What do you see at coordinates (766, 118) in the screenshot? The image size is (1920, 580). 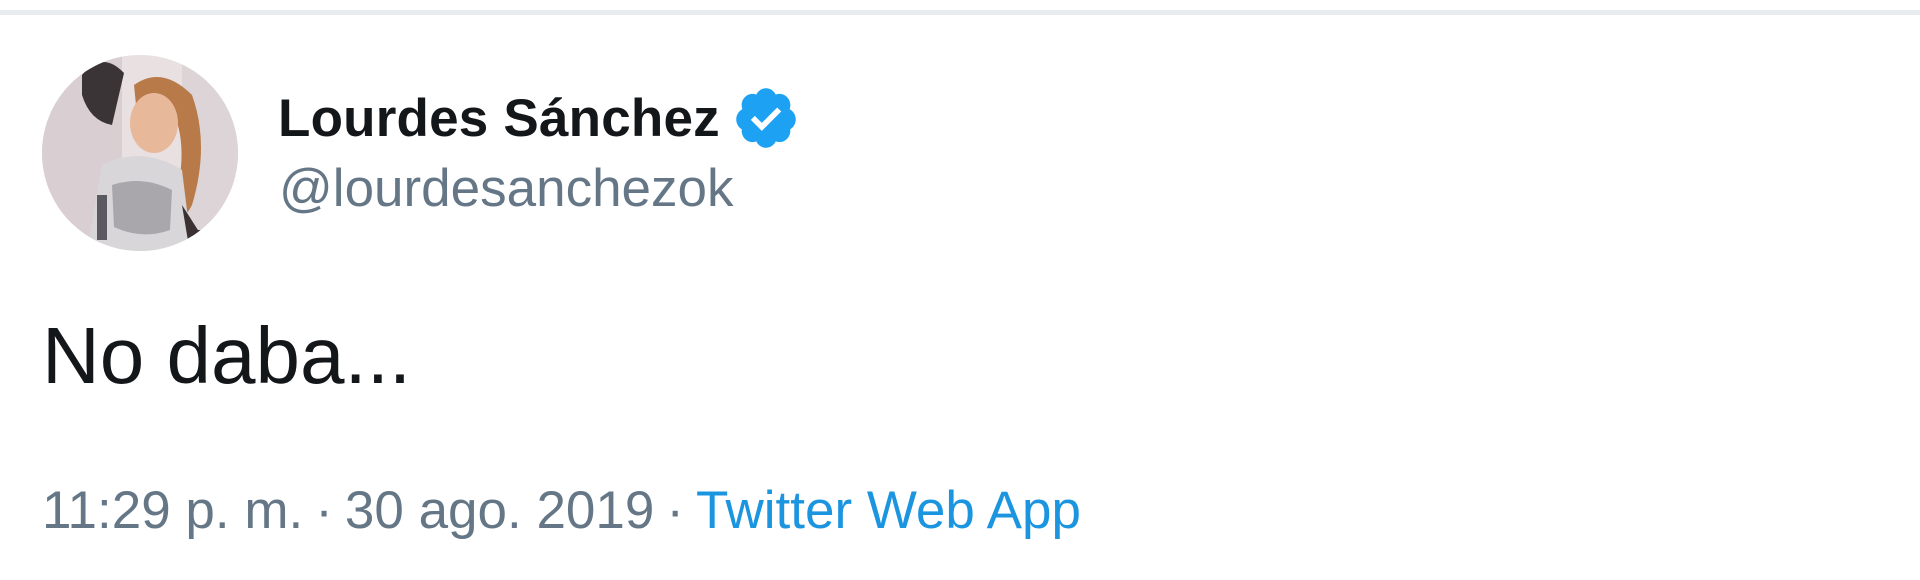 I see `verified-badge-icon` at bounding box center [766, 118].